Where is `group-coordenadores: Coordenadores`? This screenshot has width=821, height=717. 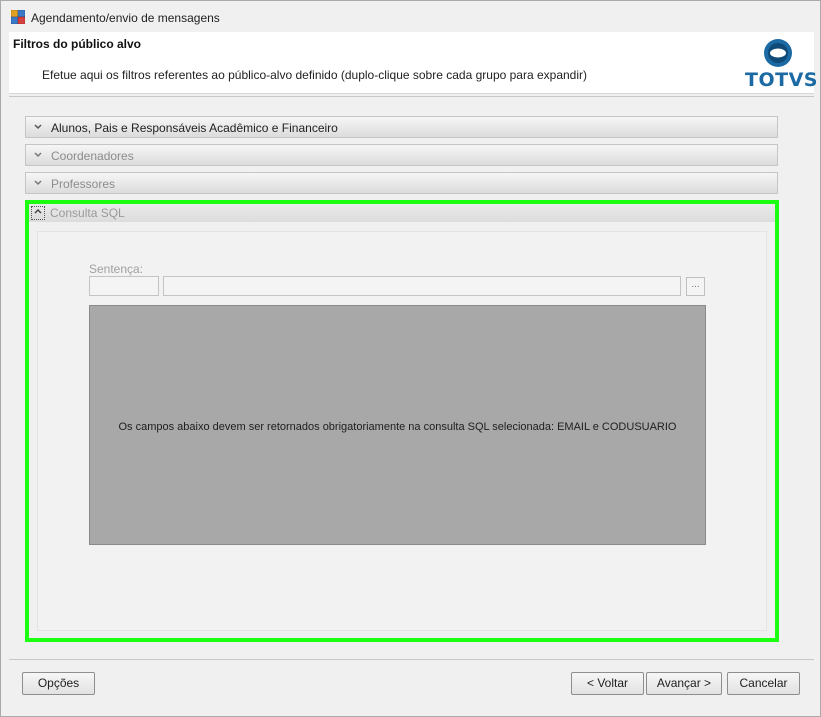 group-coordenadores: Coordenadores is located at coordinates (401, 155).